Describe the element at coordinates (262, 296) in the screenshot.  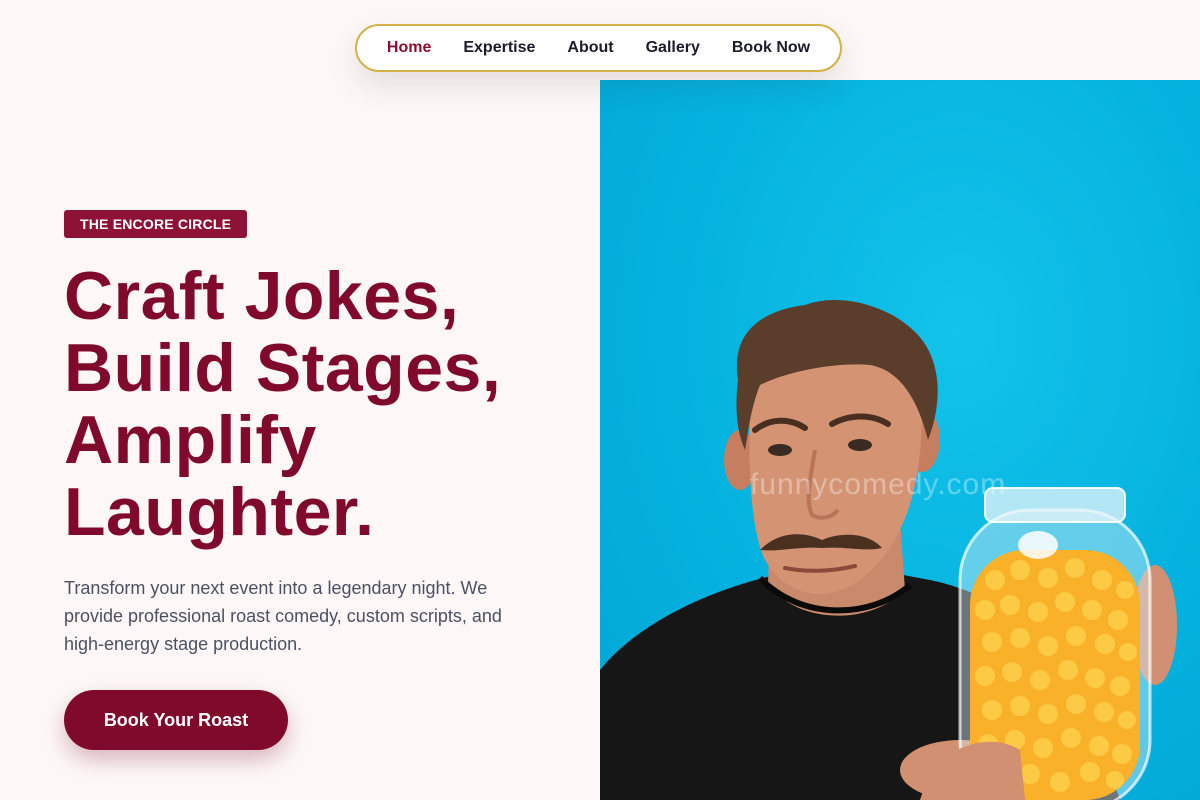
I see `headline-line-1: Craft Jokes,` at that location.